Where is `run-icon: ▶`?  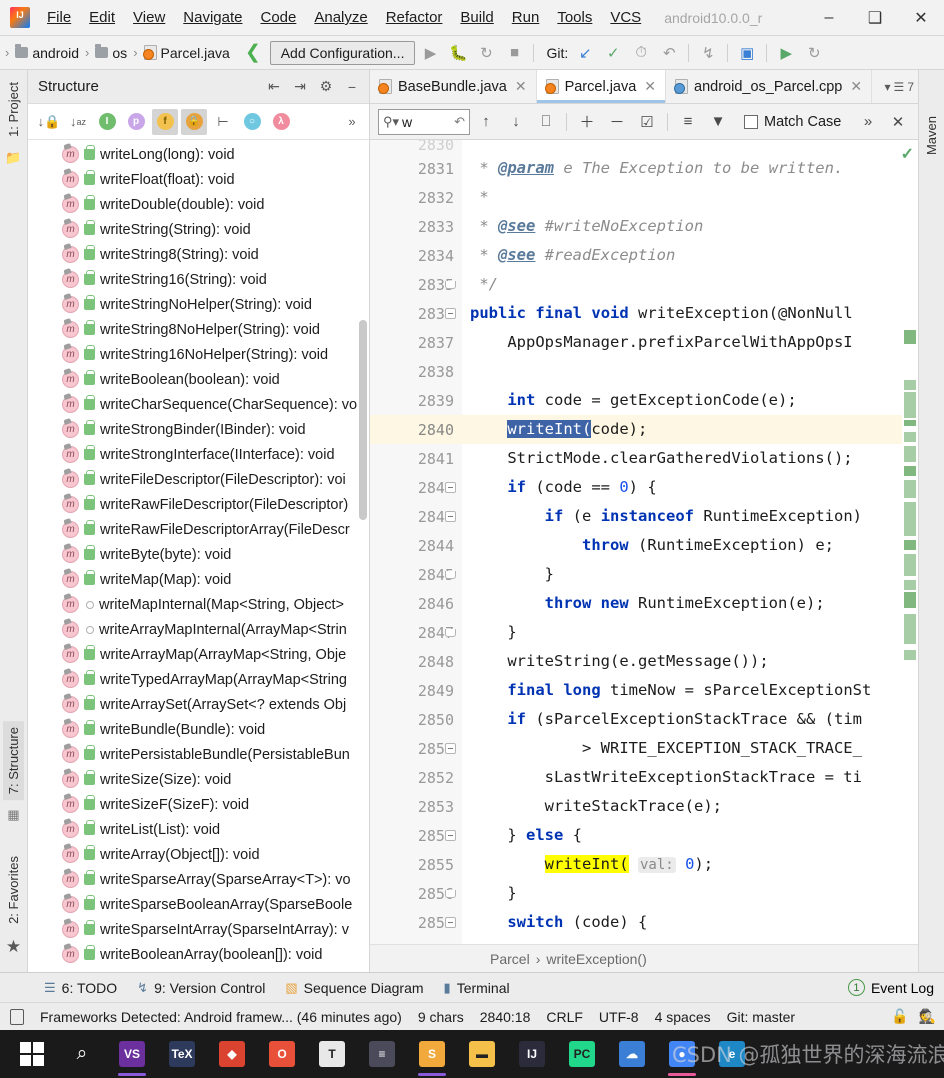
run-icon: ▶ is located at coordinates (430, 53).